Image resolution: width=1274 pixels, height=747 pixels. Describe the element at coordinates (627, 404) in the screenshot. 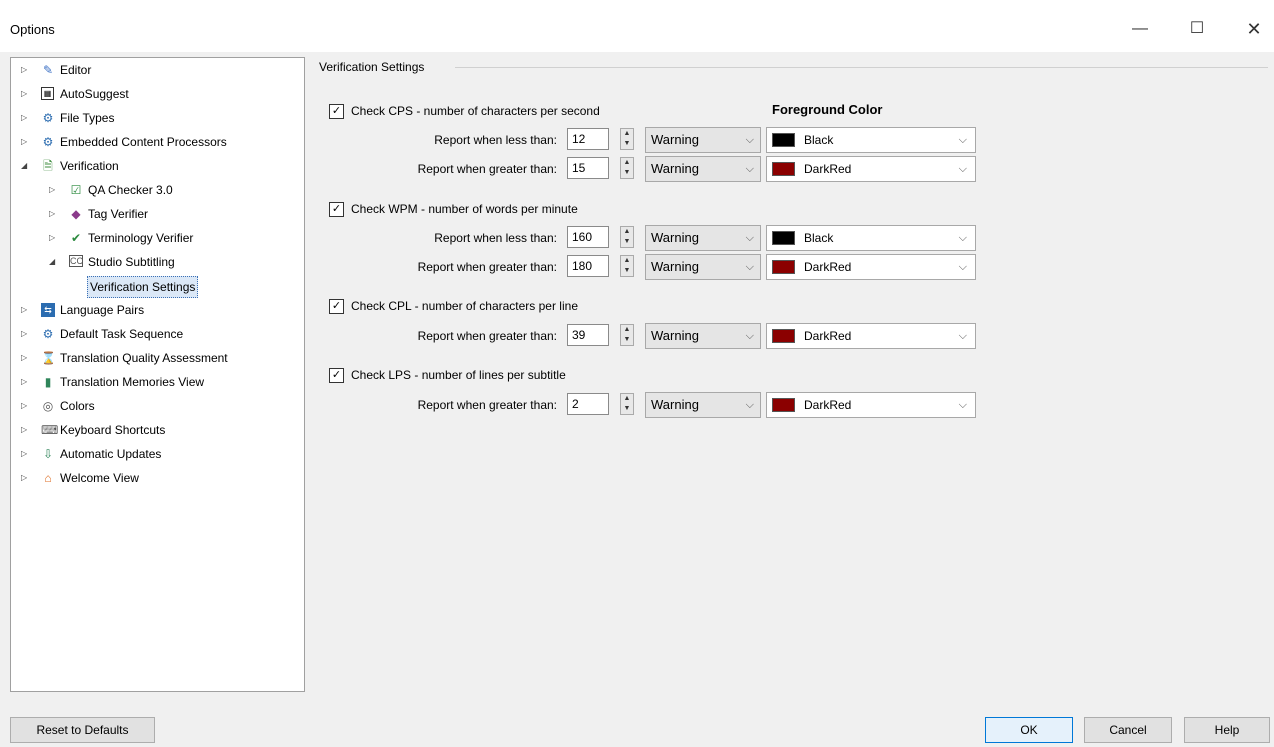

I see `lps-greater-spinner: ▲ ▼` at that location.